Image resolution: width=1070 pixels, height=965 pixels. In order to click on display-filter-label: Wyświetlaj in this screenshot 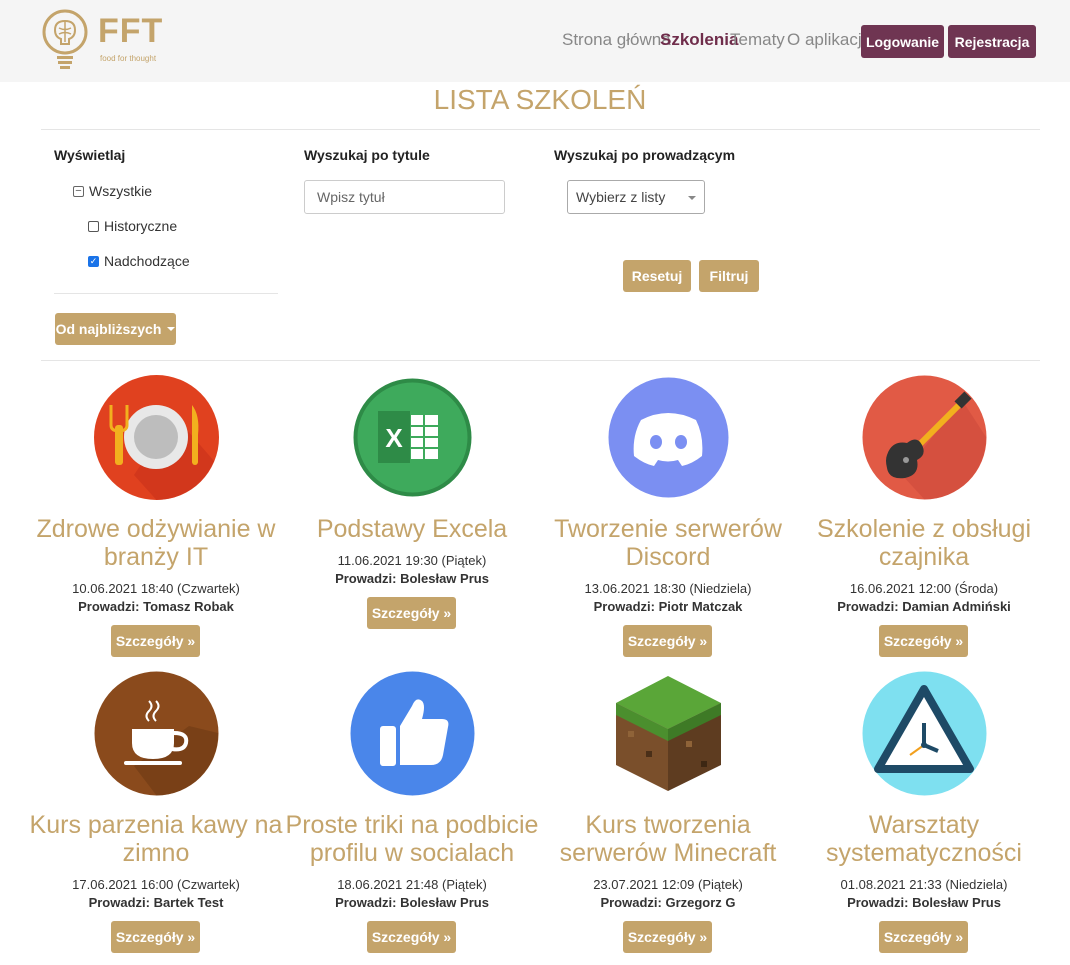, I will do `click(90, 155)`.